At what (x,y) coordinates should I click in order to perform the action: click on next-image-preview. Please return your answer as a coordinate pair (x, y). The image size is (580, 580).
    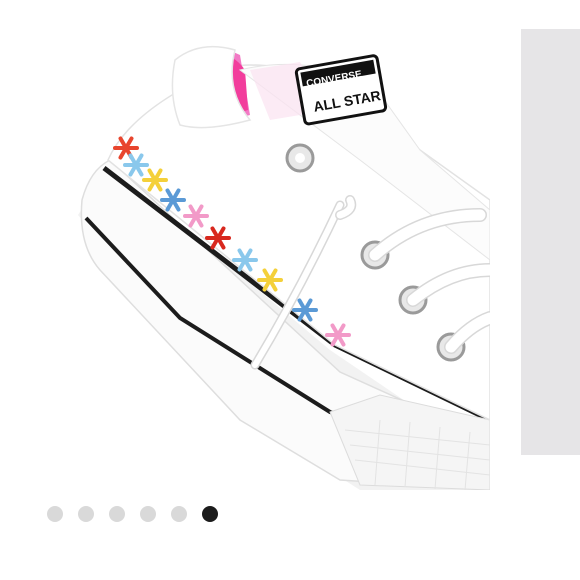
    Looking at the image, I should click on (550, 242).